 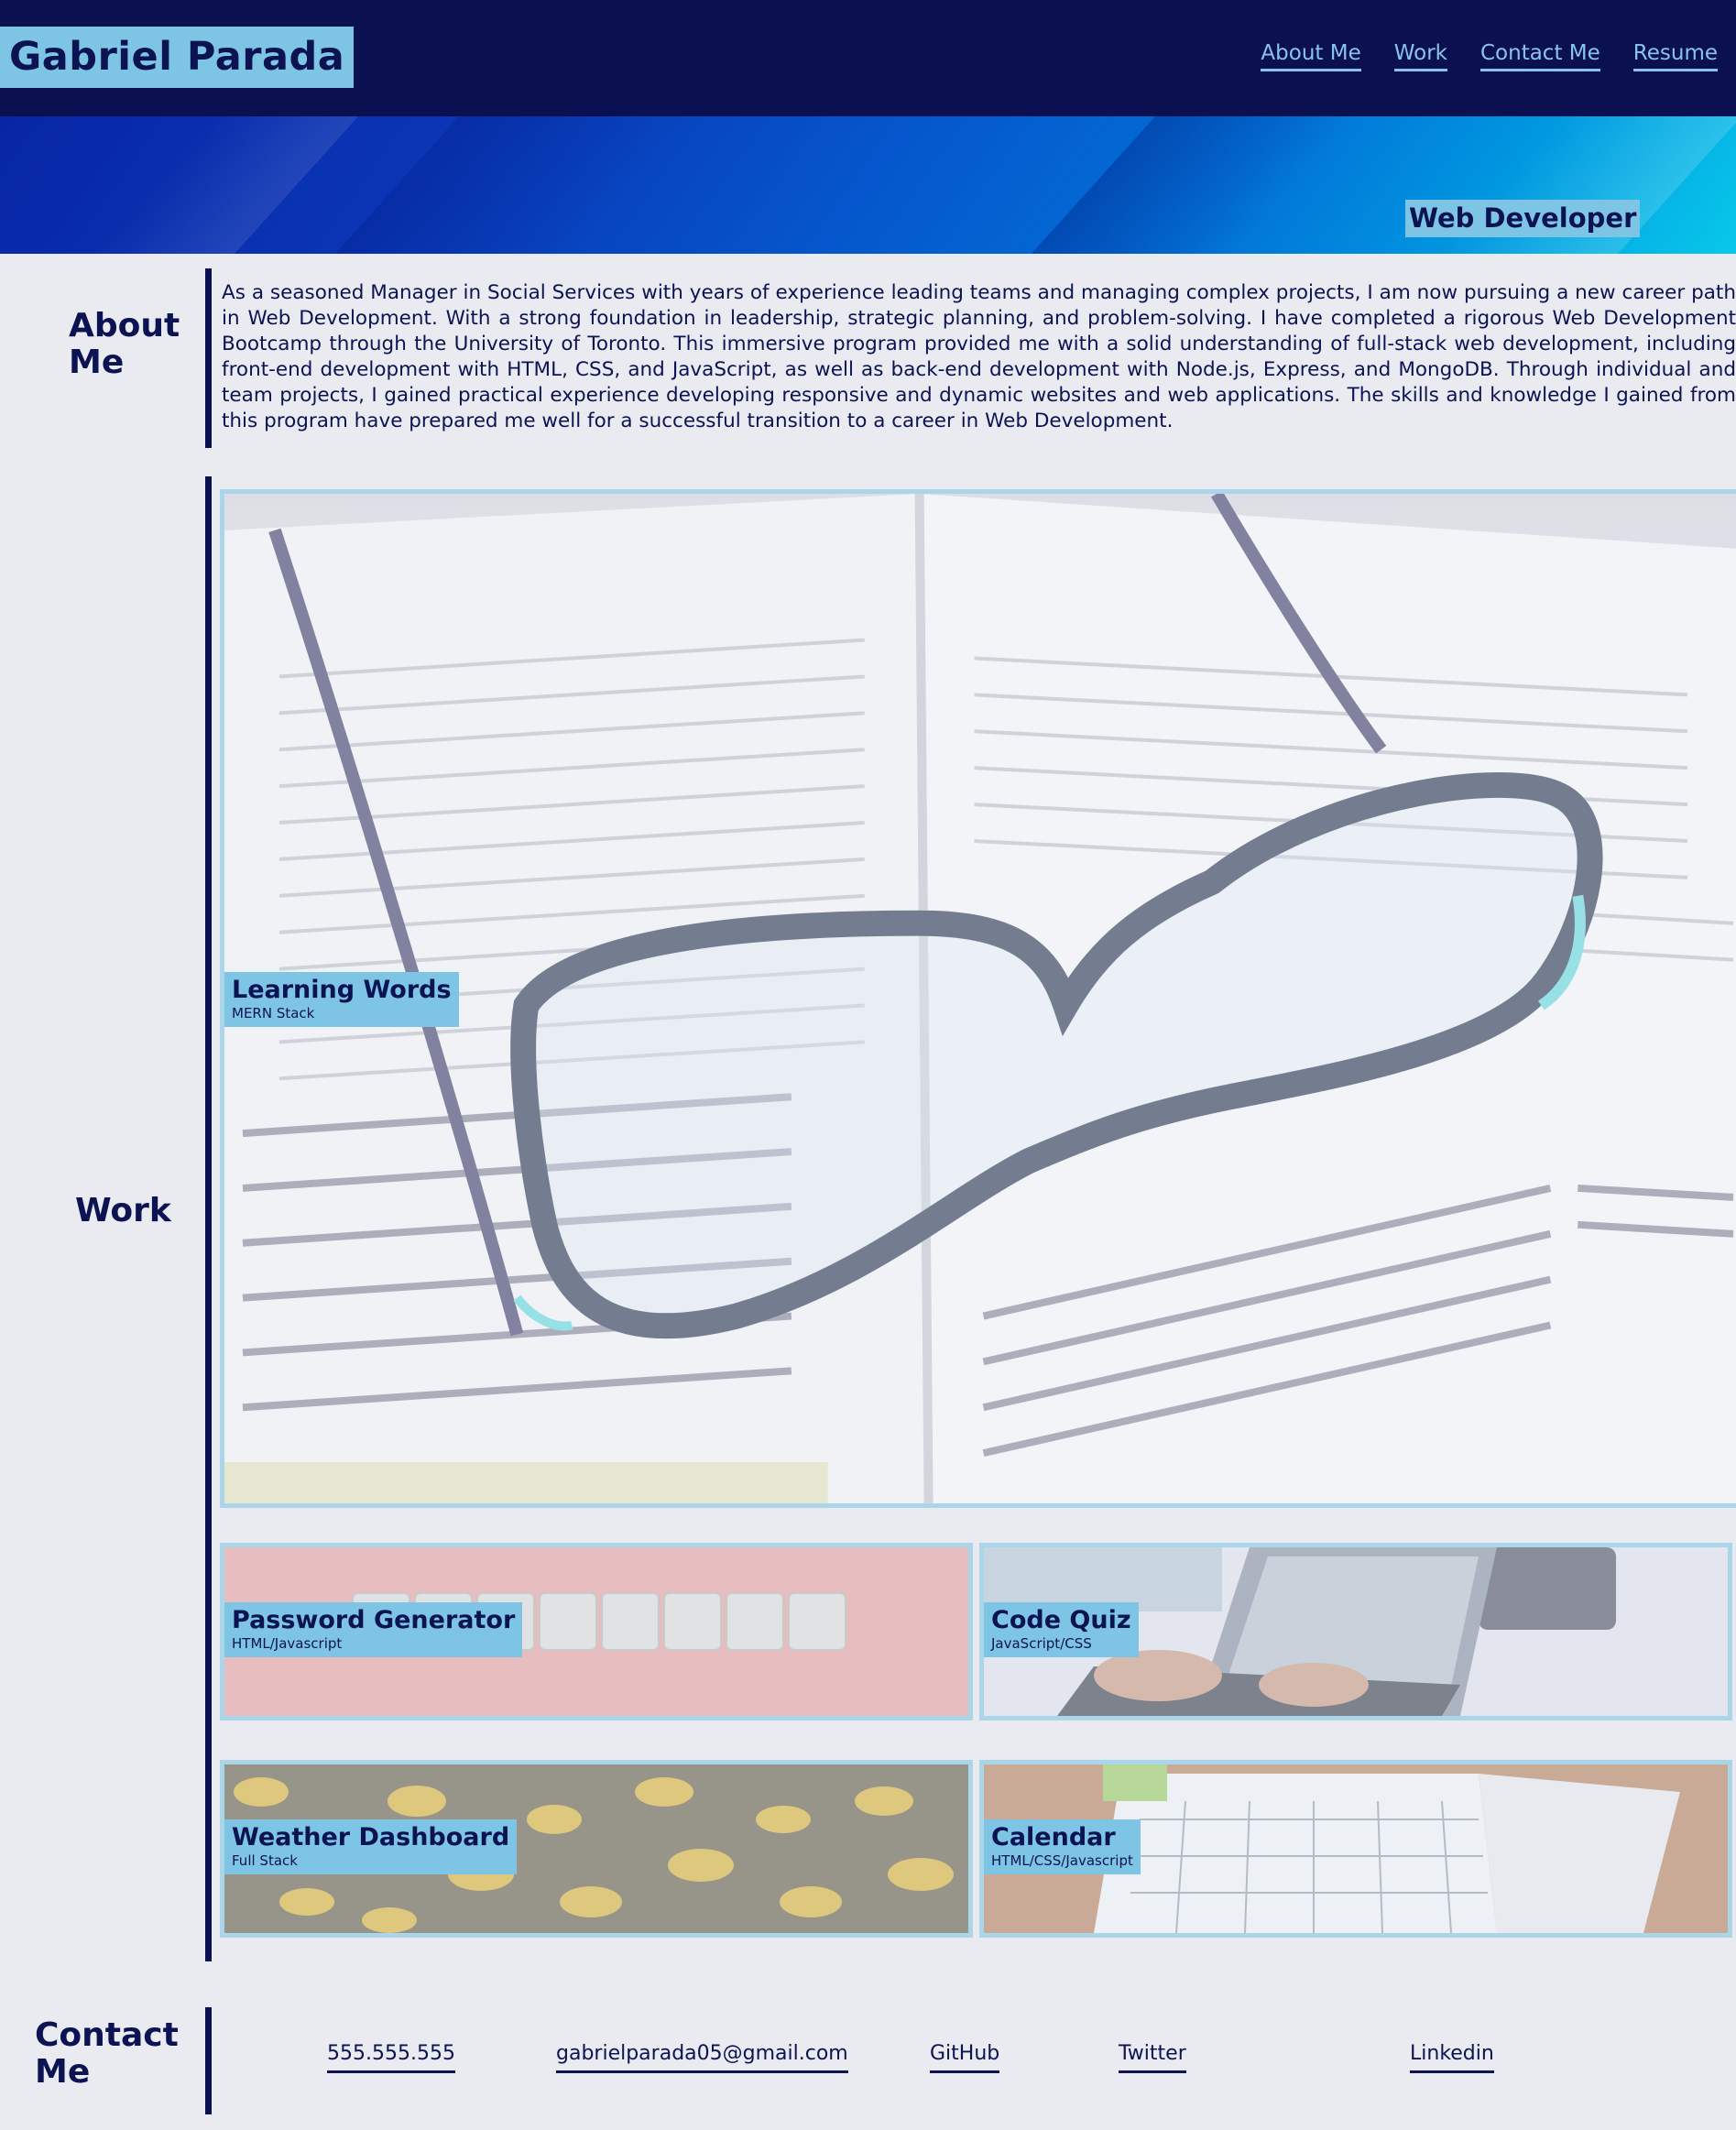 I want to click on contact-twitter-link: Twitter, so click(x=1152, y=2057).